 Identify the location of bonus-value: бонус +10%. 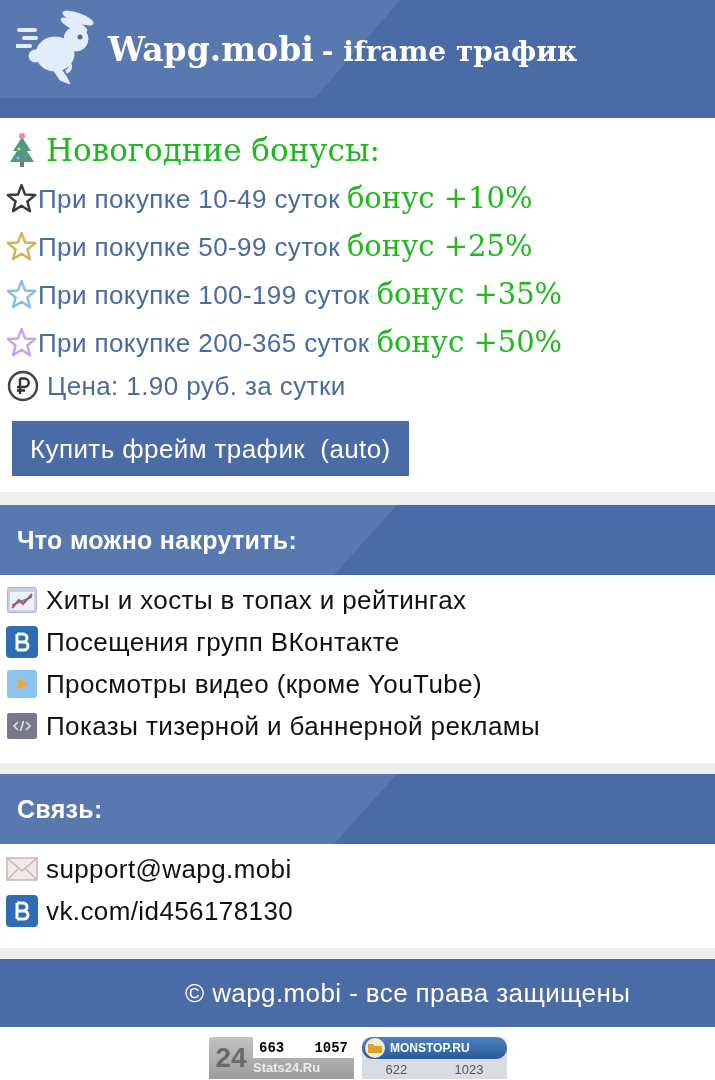
(439, 198).